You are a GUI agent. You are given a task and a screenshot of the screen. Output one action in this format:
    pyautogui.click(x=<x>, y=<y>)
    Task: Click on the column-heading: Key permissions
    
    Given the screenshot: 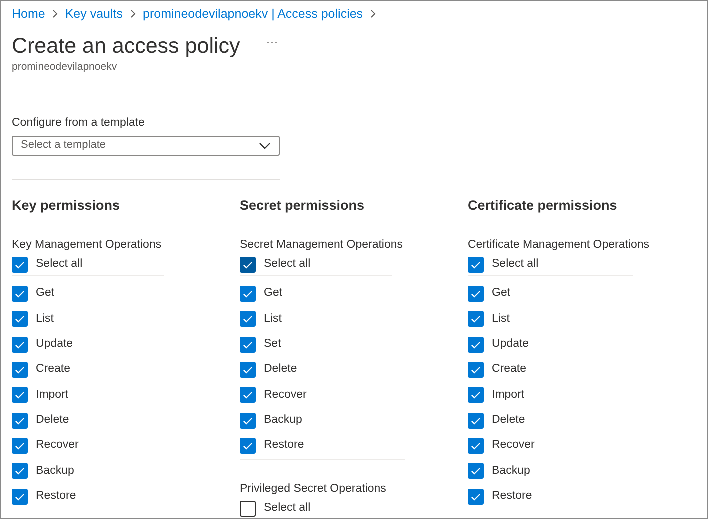 What is the action you would take?
    pyautogui.click(x=67, y=205)
    